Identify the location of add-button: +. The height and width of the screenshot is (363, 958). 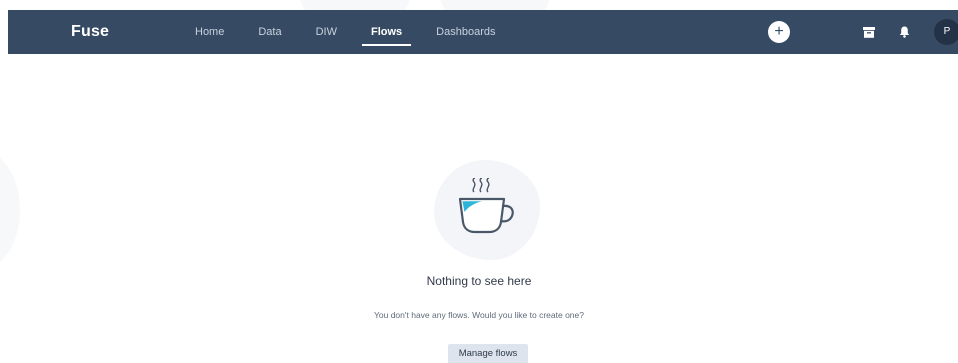
(779, 32).